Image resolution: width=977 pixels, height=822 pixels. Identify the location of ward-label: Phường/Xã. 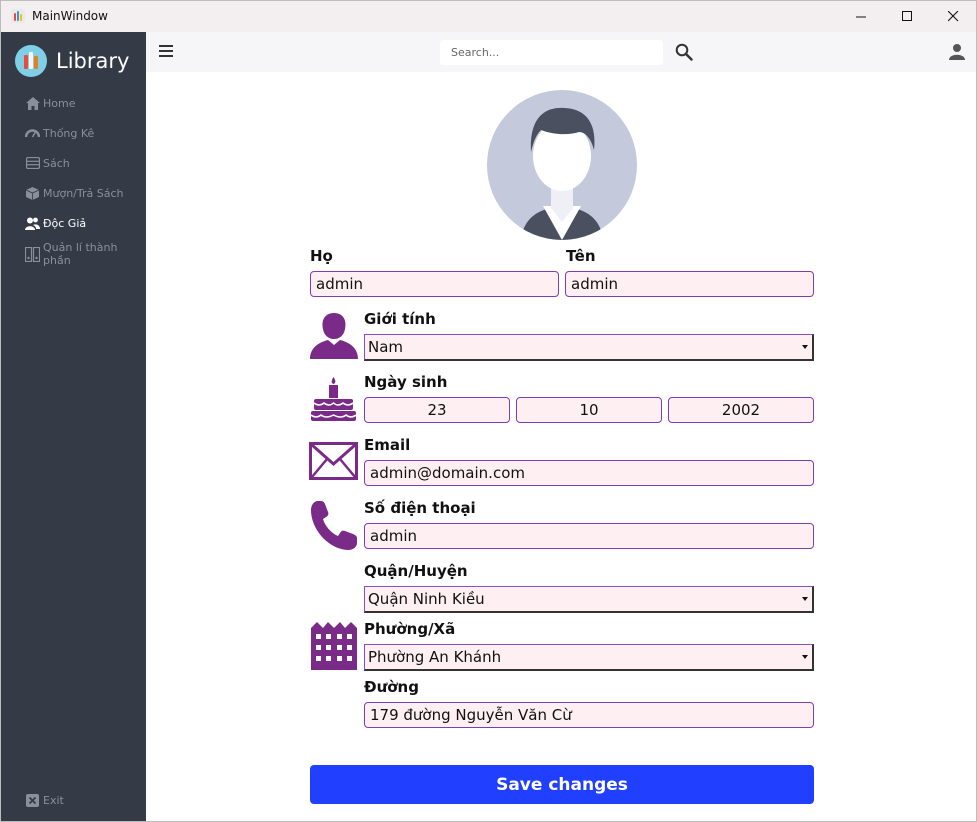
(410, 629).